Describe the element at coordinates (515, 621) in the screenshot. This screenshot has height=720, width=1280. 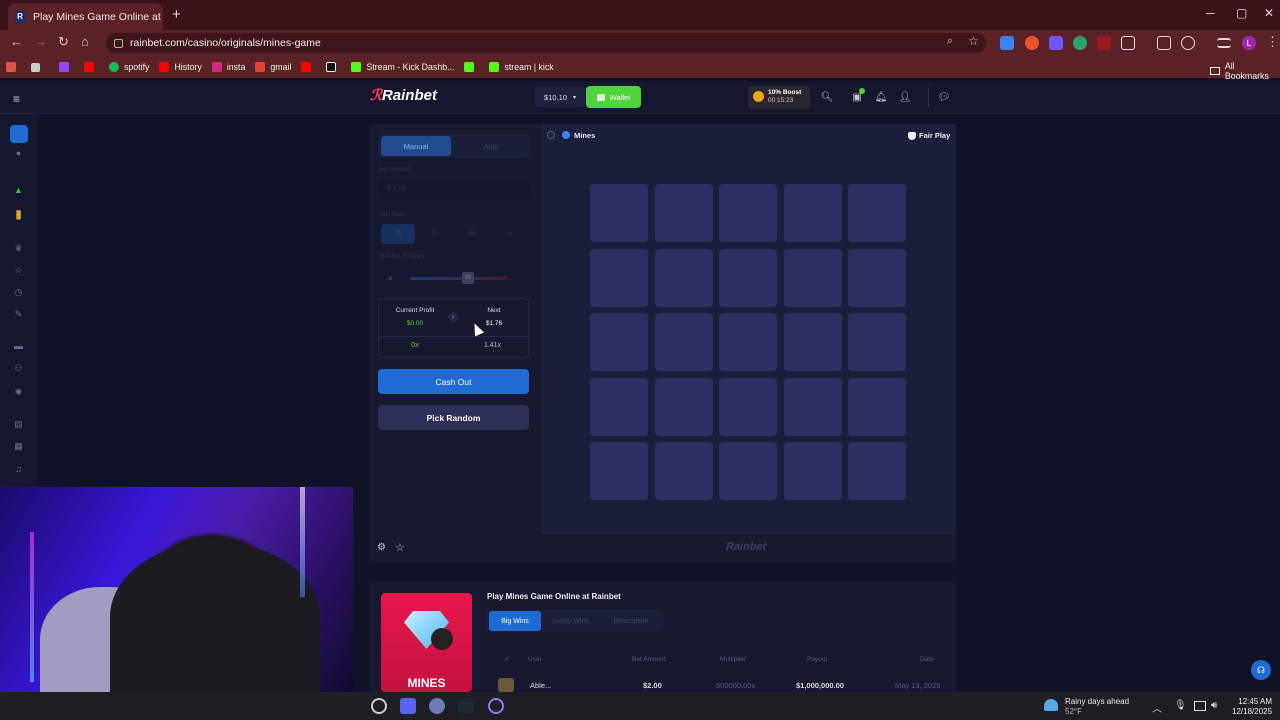
I see `tab-big-wins: Big Wins` at that location.